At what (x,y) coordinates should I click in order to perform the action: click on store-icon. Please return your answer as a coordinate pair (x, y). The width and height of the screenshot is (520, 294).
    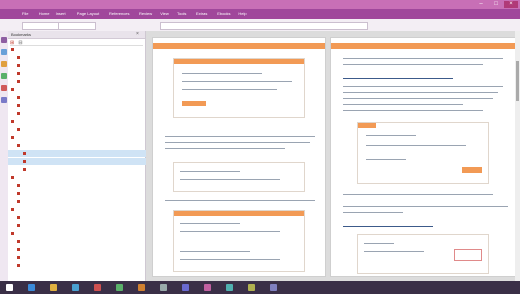
    Looking at the image, I should click on (119, 287).